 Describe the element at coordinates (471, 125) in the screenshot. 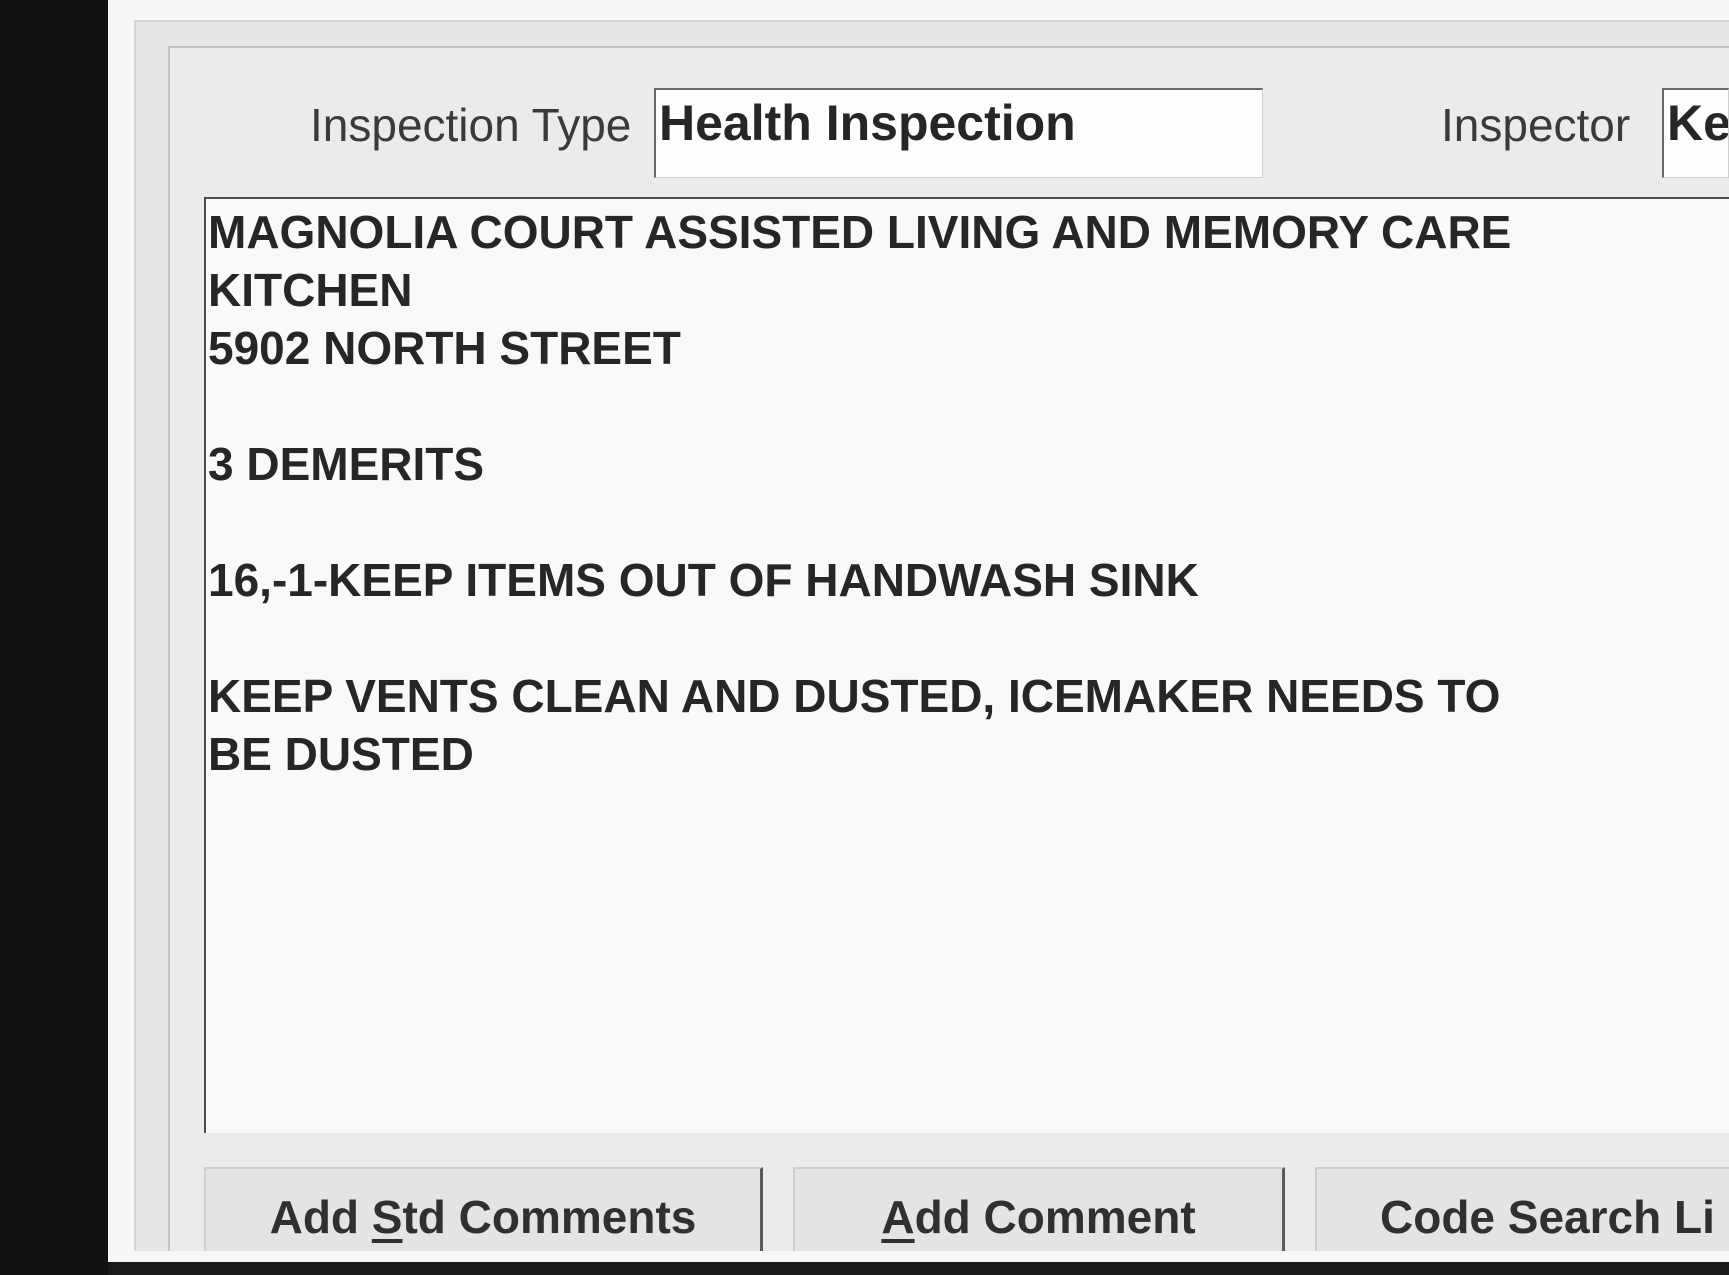

I see `inspection-type-label: Inspection Type` at that location.